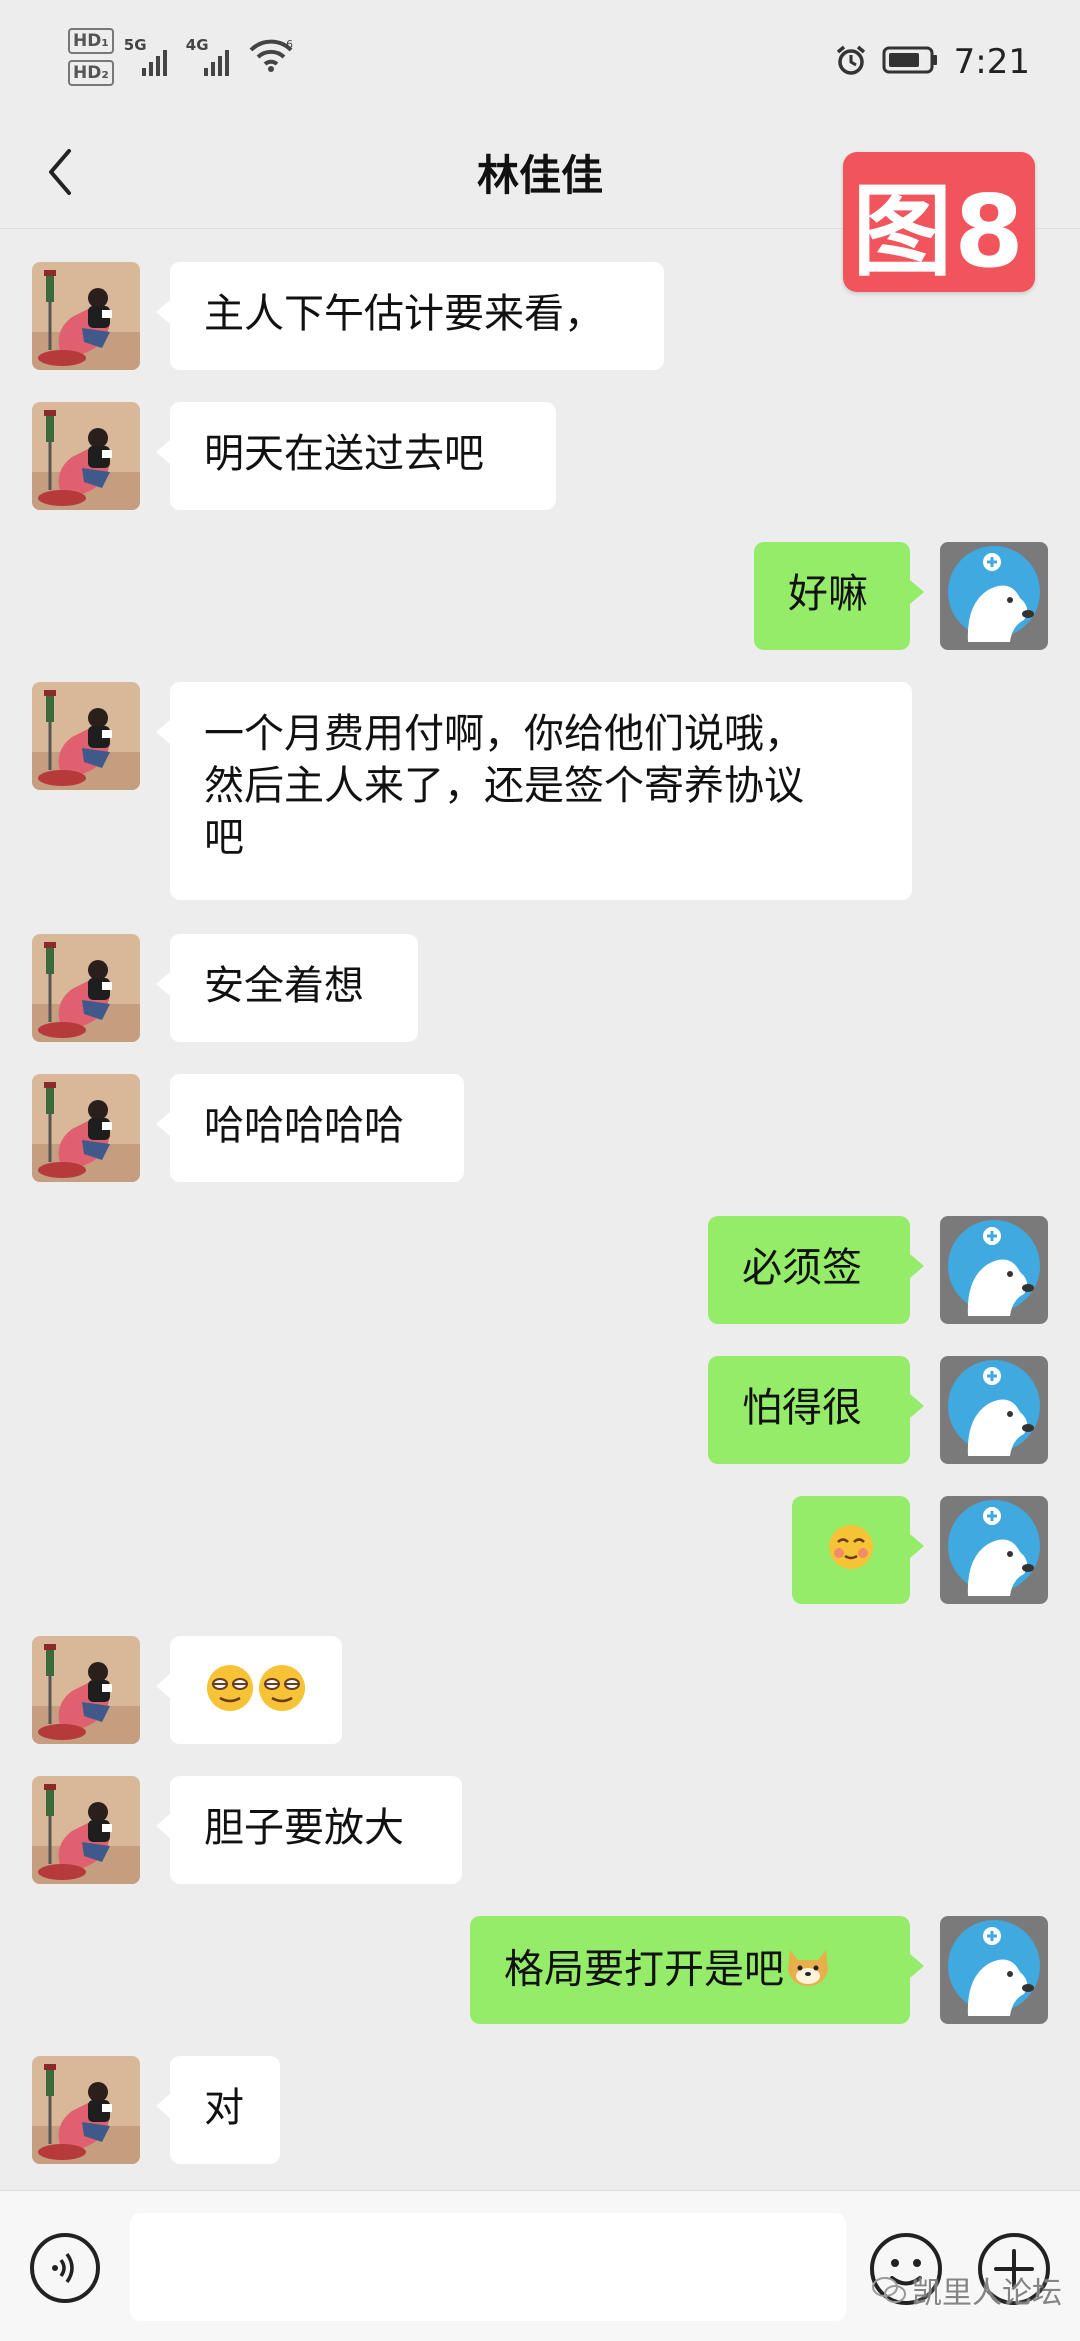 This screenshot has width=1080, height=2341. I want to click on message-bubble: 怕得很, so click(816, 1410).